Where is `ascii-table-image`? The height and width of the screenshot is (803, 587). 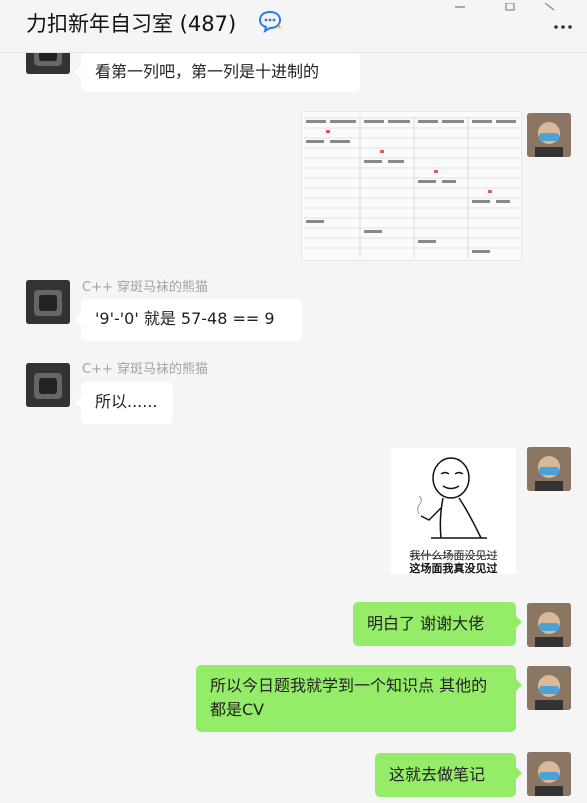 ascii-table-image is located at coordinates (411, 186).